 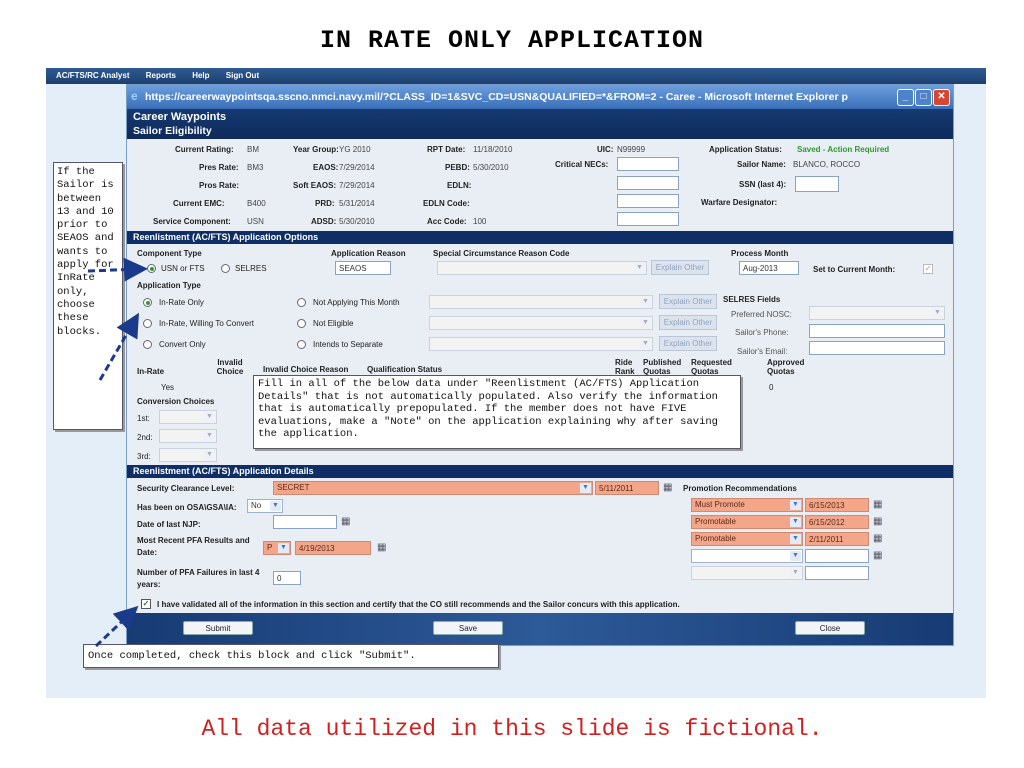 What do you see at coordinates (117, 452) in the screenshot?
I see `annotation-arrows` at bounding box center [117, 452].